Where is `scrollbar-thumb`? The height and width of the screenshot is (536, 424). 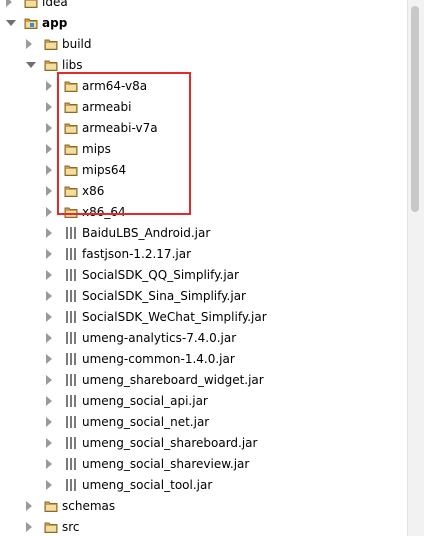
scrollbar-thumb is located at coordinates (415, 109).